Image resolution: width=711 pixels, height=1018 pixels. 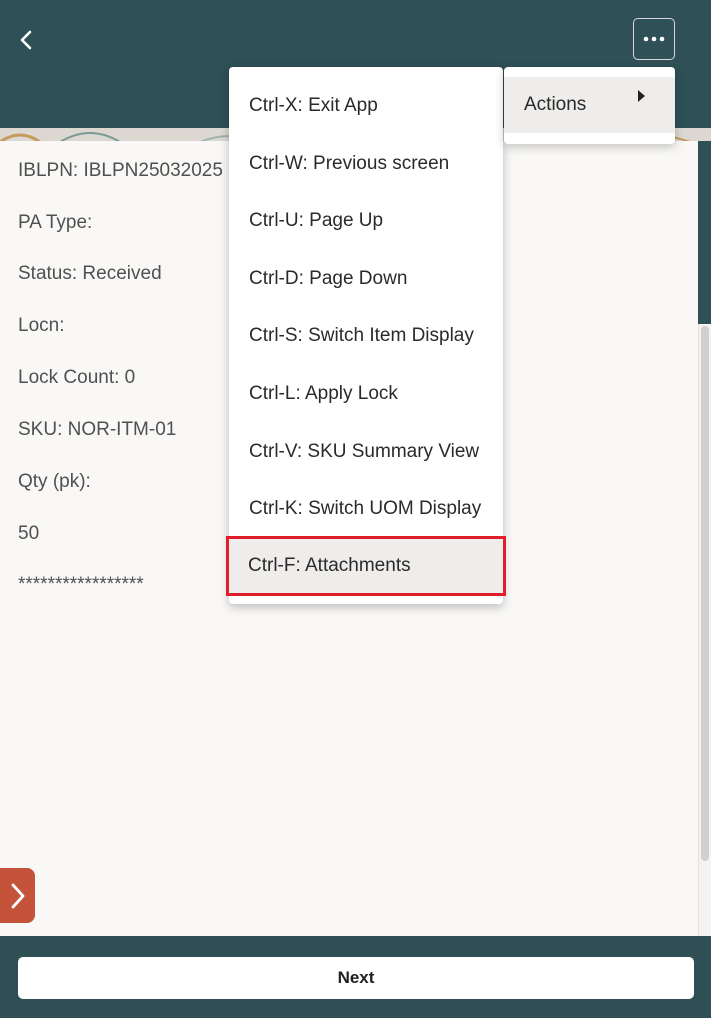 I want to click on menu-item-actions-label: Actions, so click(x=555, y=104).